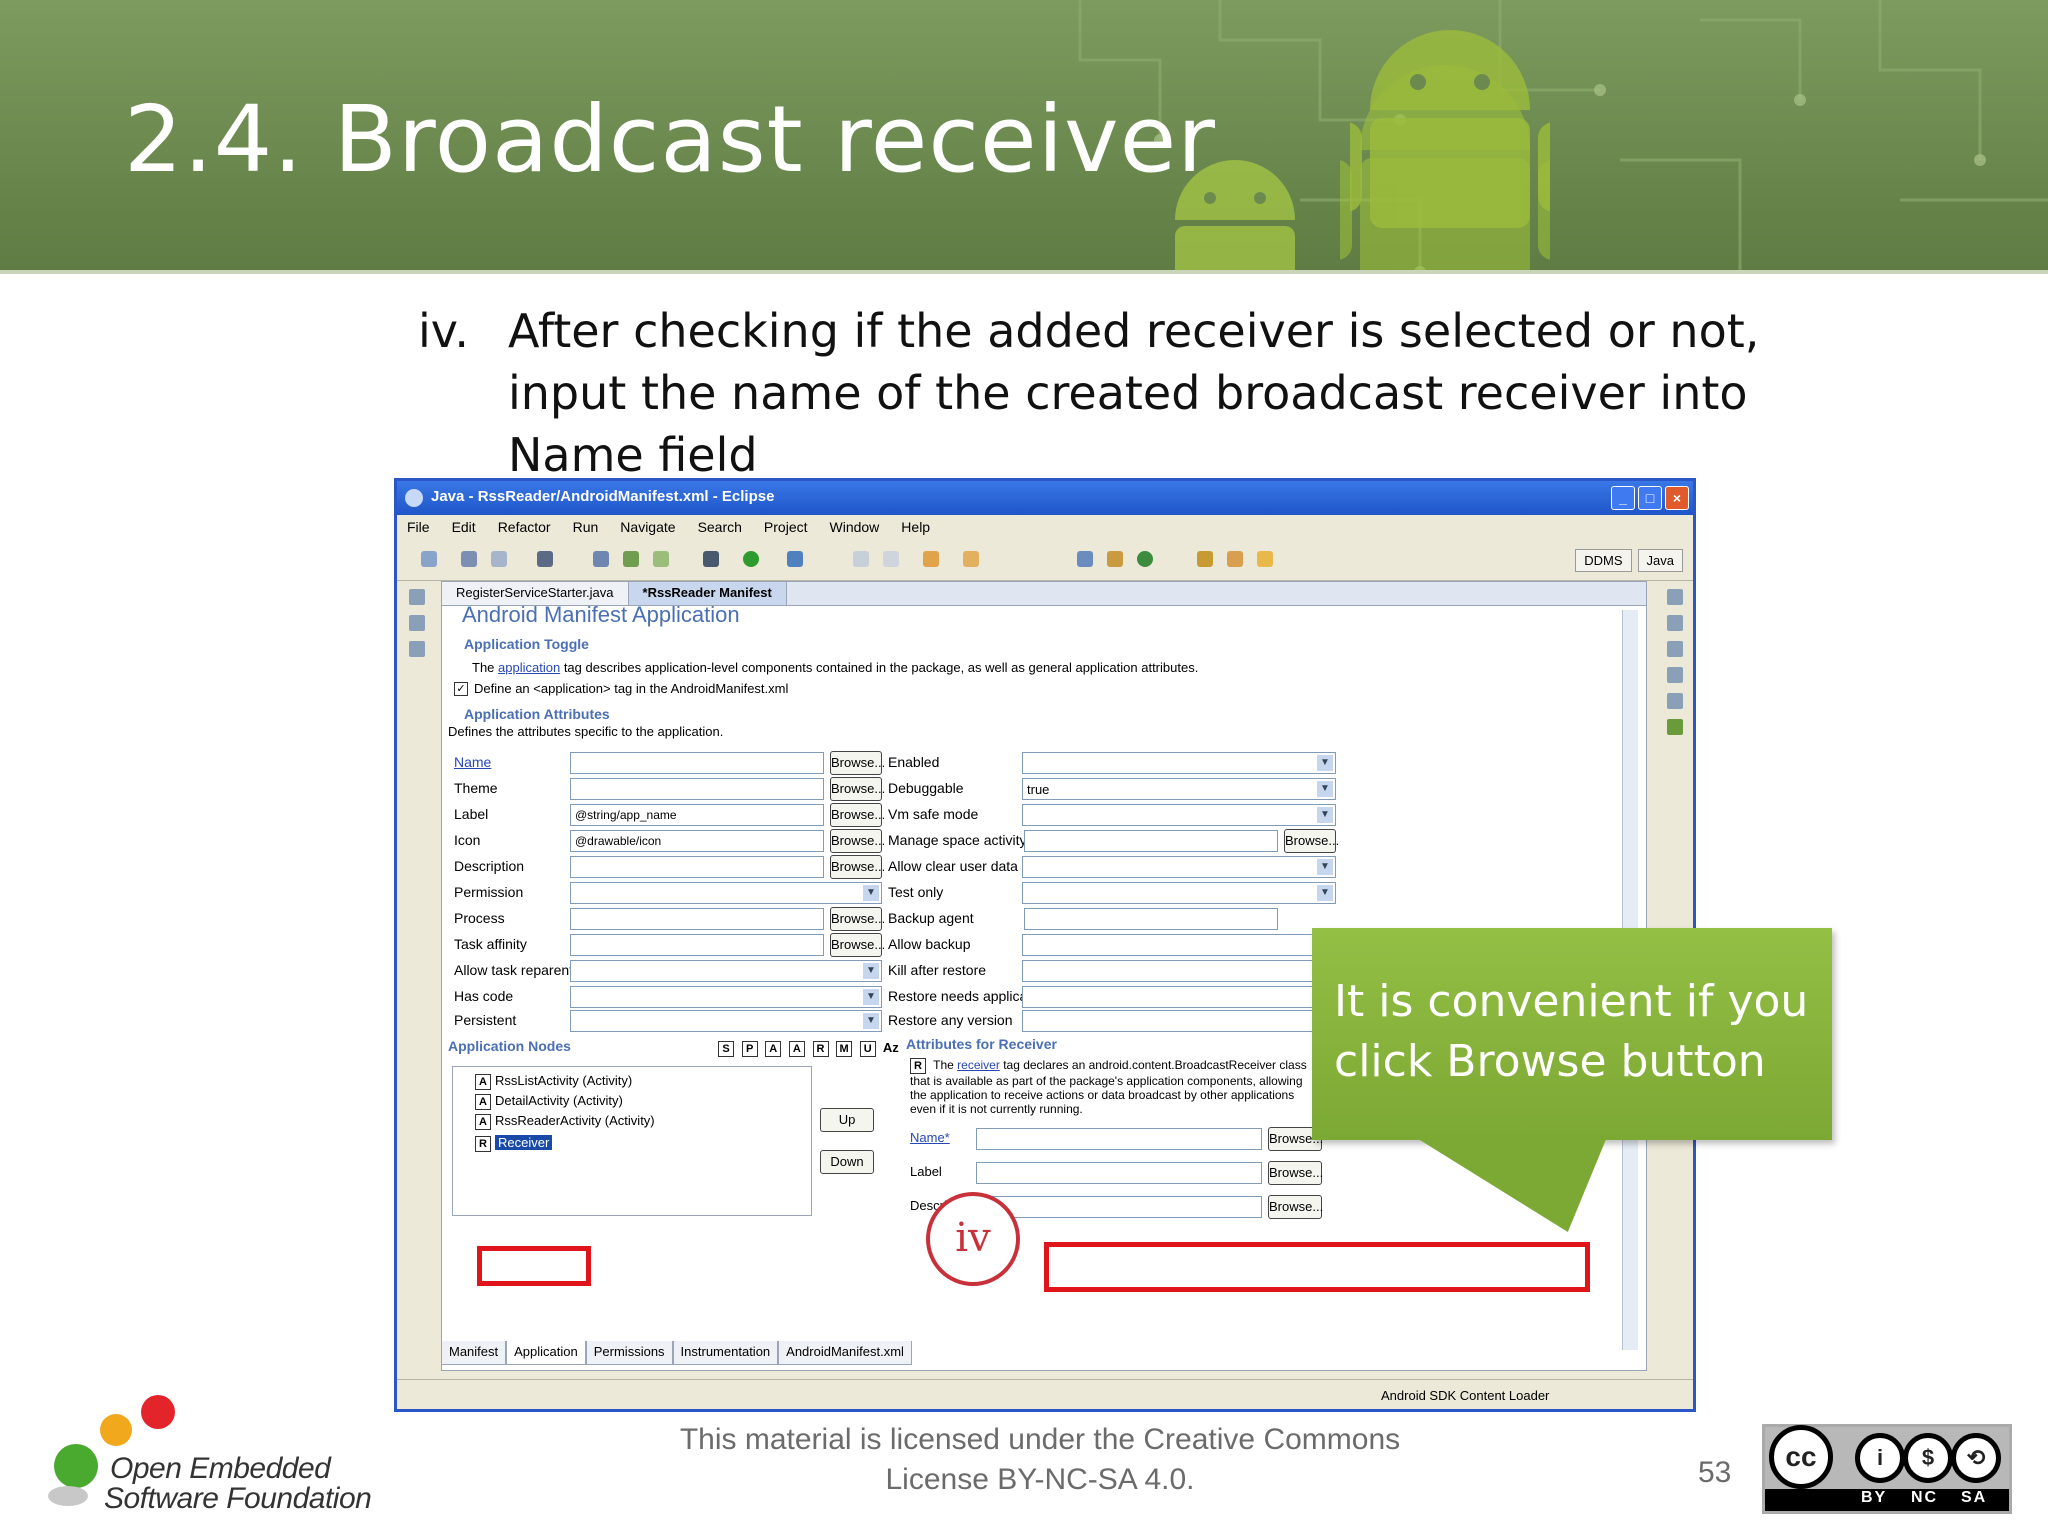 Image resolution: width=2048 pixels, height=1536 pixels. I want to click on menu-edit: Edit, so click(464, 528).